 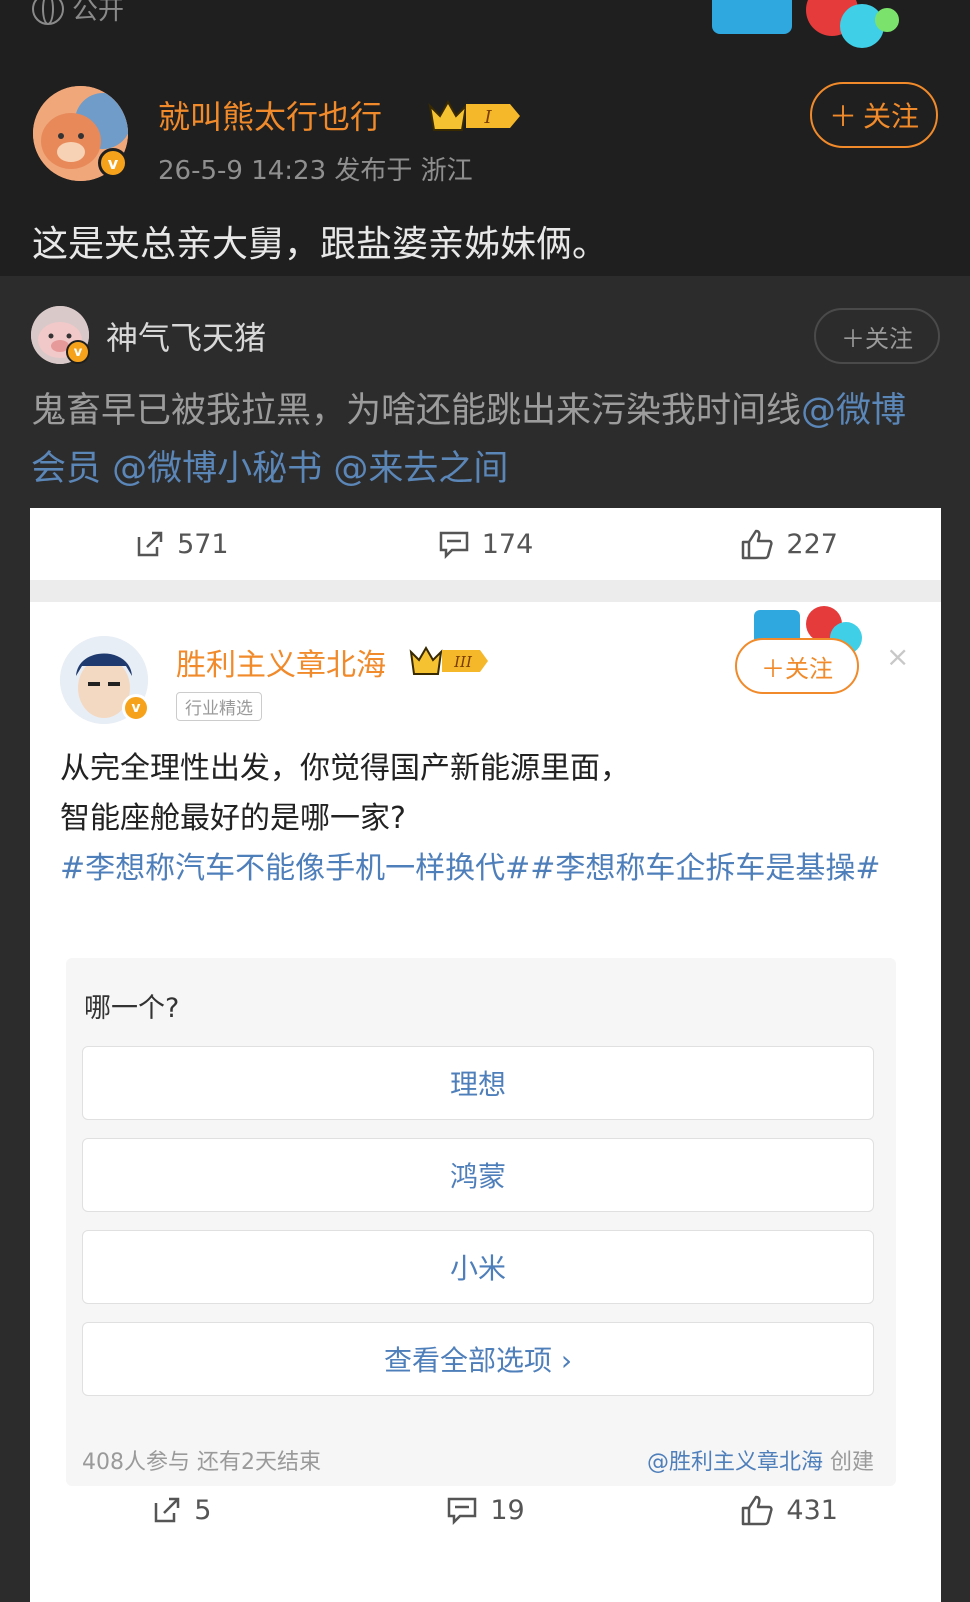 What do you see at coordinates (487, 117) in the screenshot?
I see `svg-text: I` at bounding box center [487, 117].